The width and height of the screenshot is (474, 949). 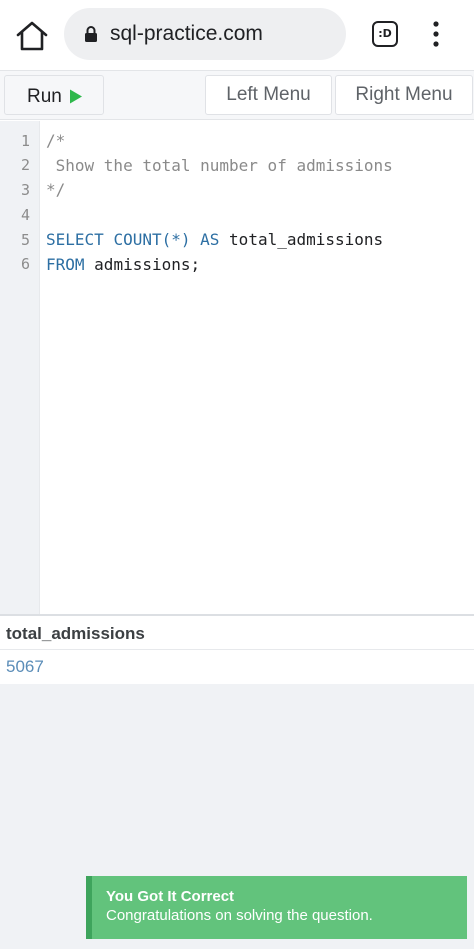 What do you see at coordinates (147, 264) in the screenshot?
I see `sql-table-name: admissions;` at bounding box center [147, 264].